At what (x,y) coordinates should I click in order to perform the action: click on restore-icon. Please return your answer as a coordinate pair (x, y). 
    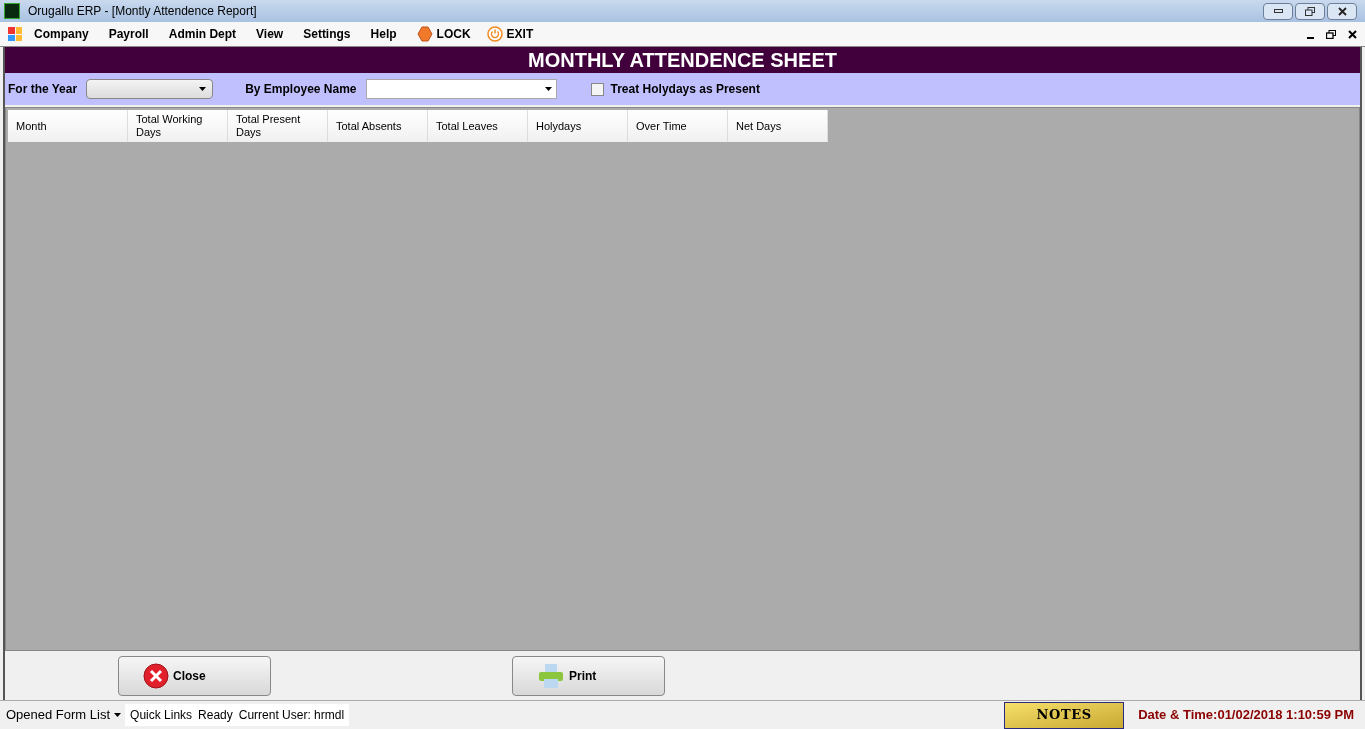
    Looking at the image, I should click on (1310, 11).